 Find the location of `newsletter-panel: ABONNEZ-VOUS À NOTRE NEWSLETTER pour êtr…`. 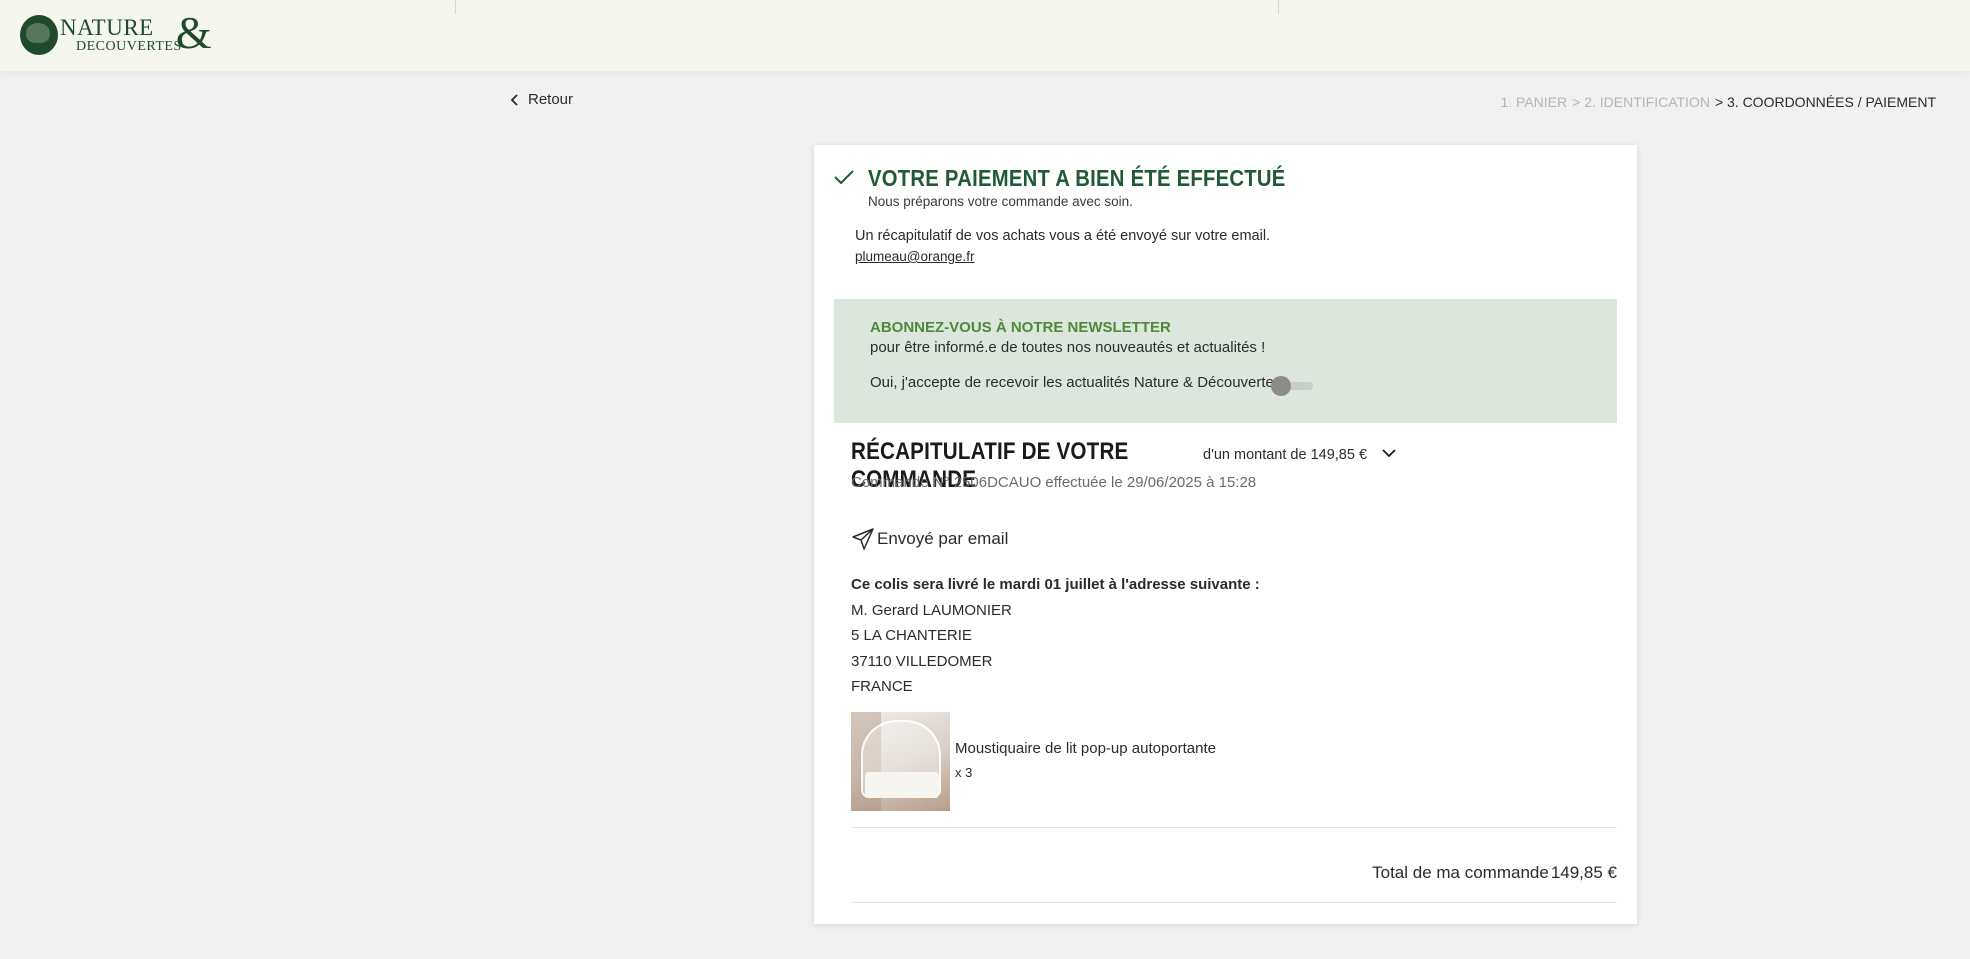

newsletter-panel: ABONNEZ-VOUS À NOTRE NEWSLETTER pour êtr… is located at coordinates (1225, 361).